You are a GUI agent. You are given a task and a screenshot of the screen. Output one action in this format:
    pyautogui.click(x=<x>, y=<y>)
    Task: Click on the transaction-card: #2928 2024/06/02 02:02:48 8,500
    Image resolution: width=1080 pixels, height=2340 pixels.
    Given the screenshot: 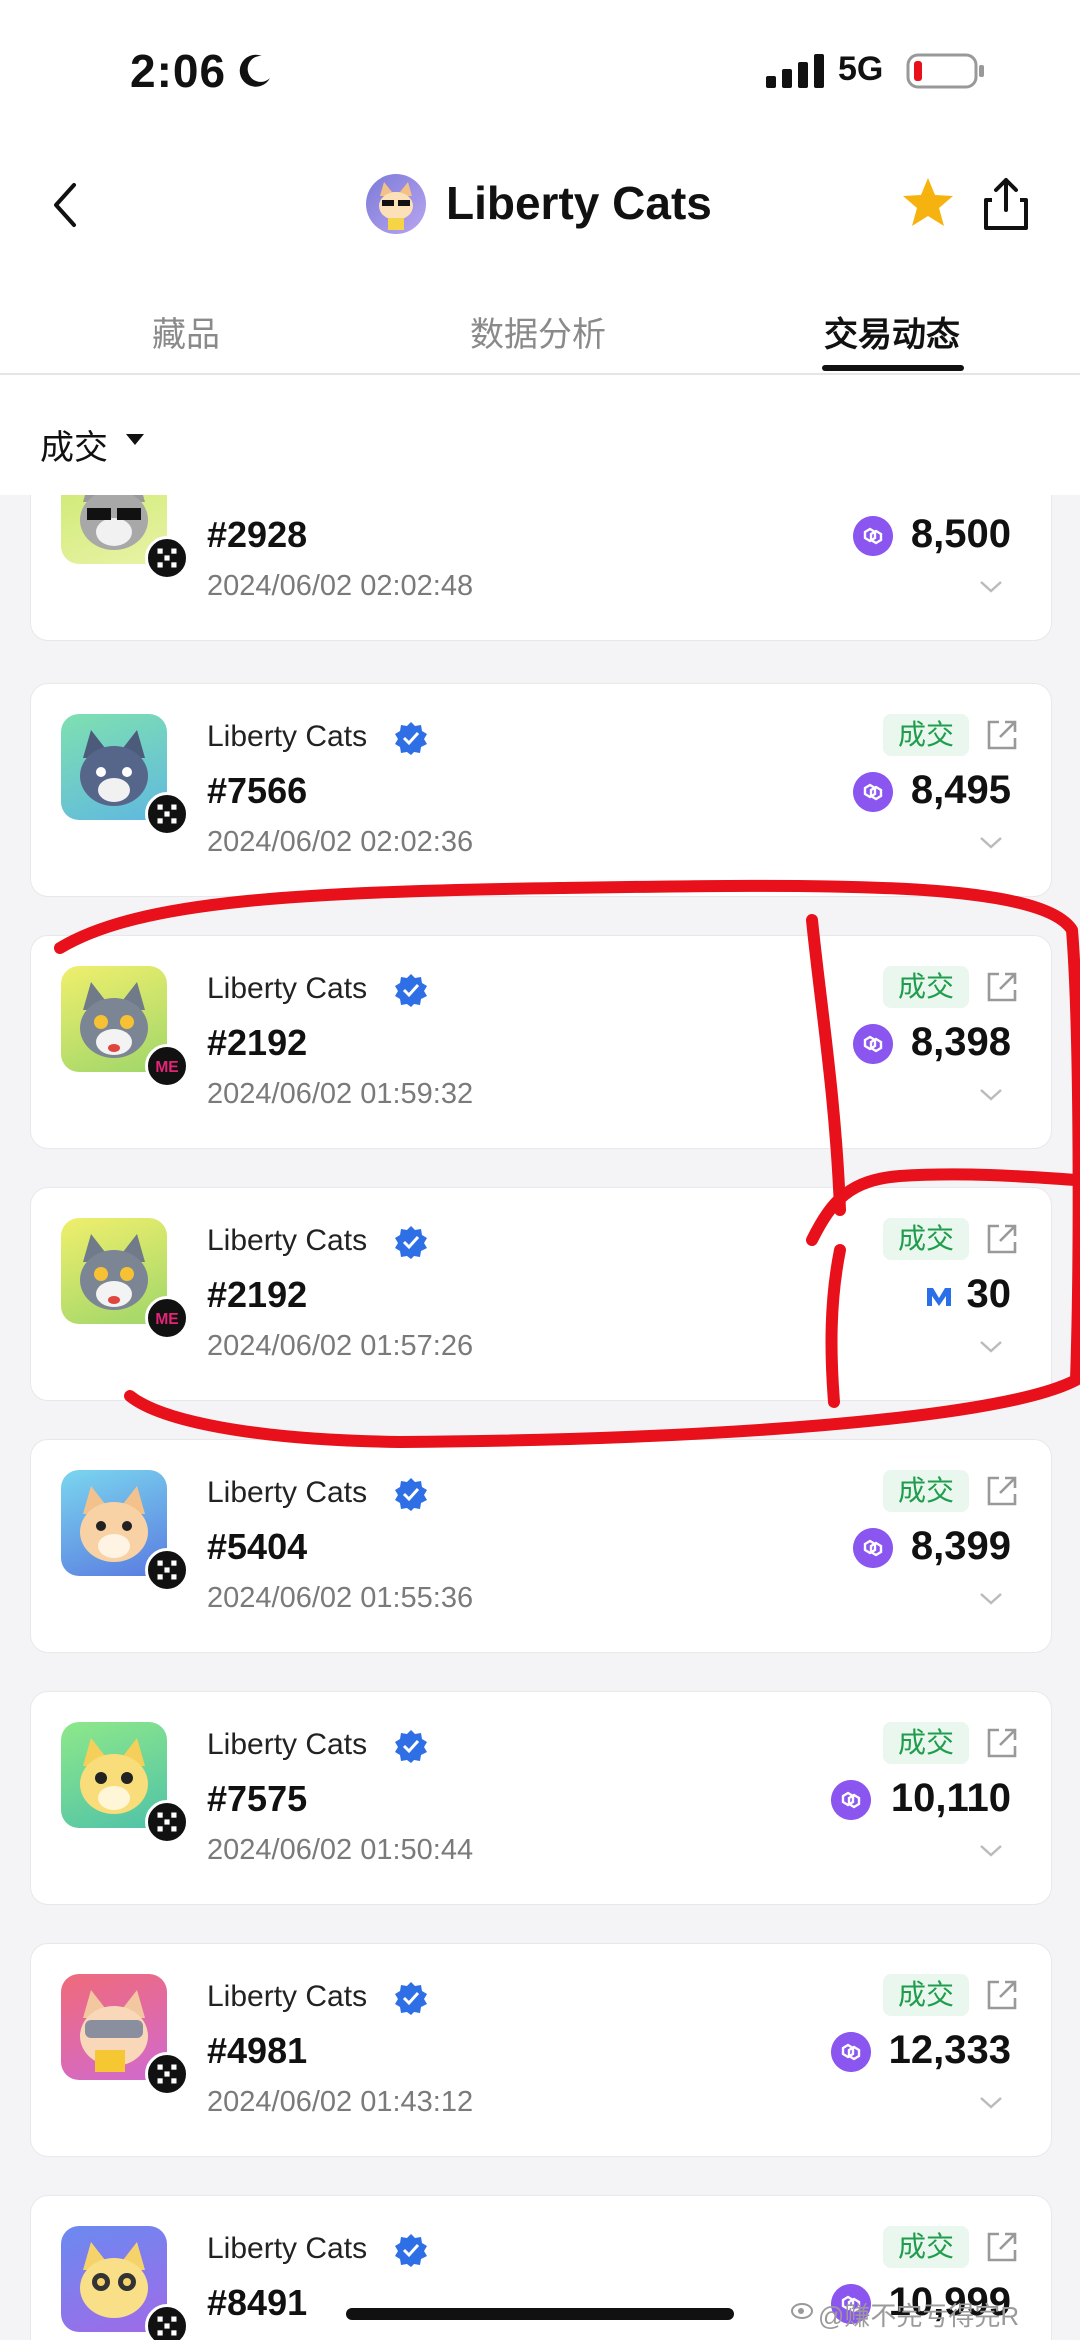 What is the action you would take?
    pyautogui.click(x=541, y=568)
    